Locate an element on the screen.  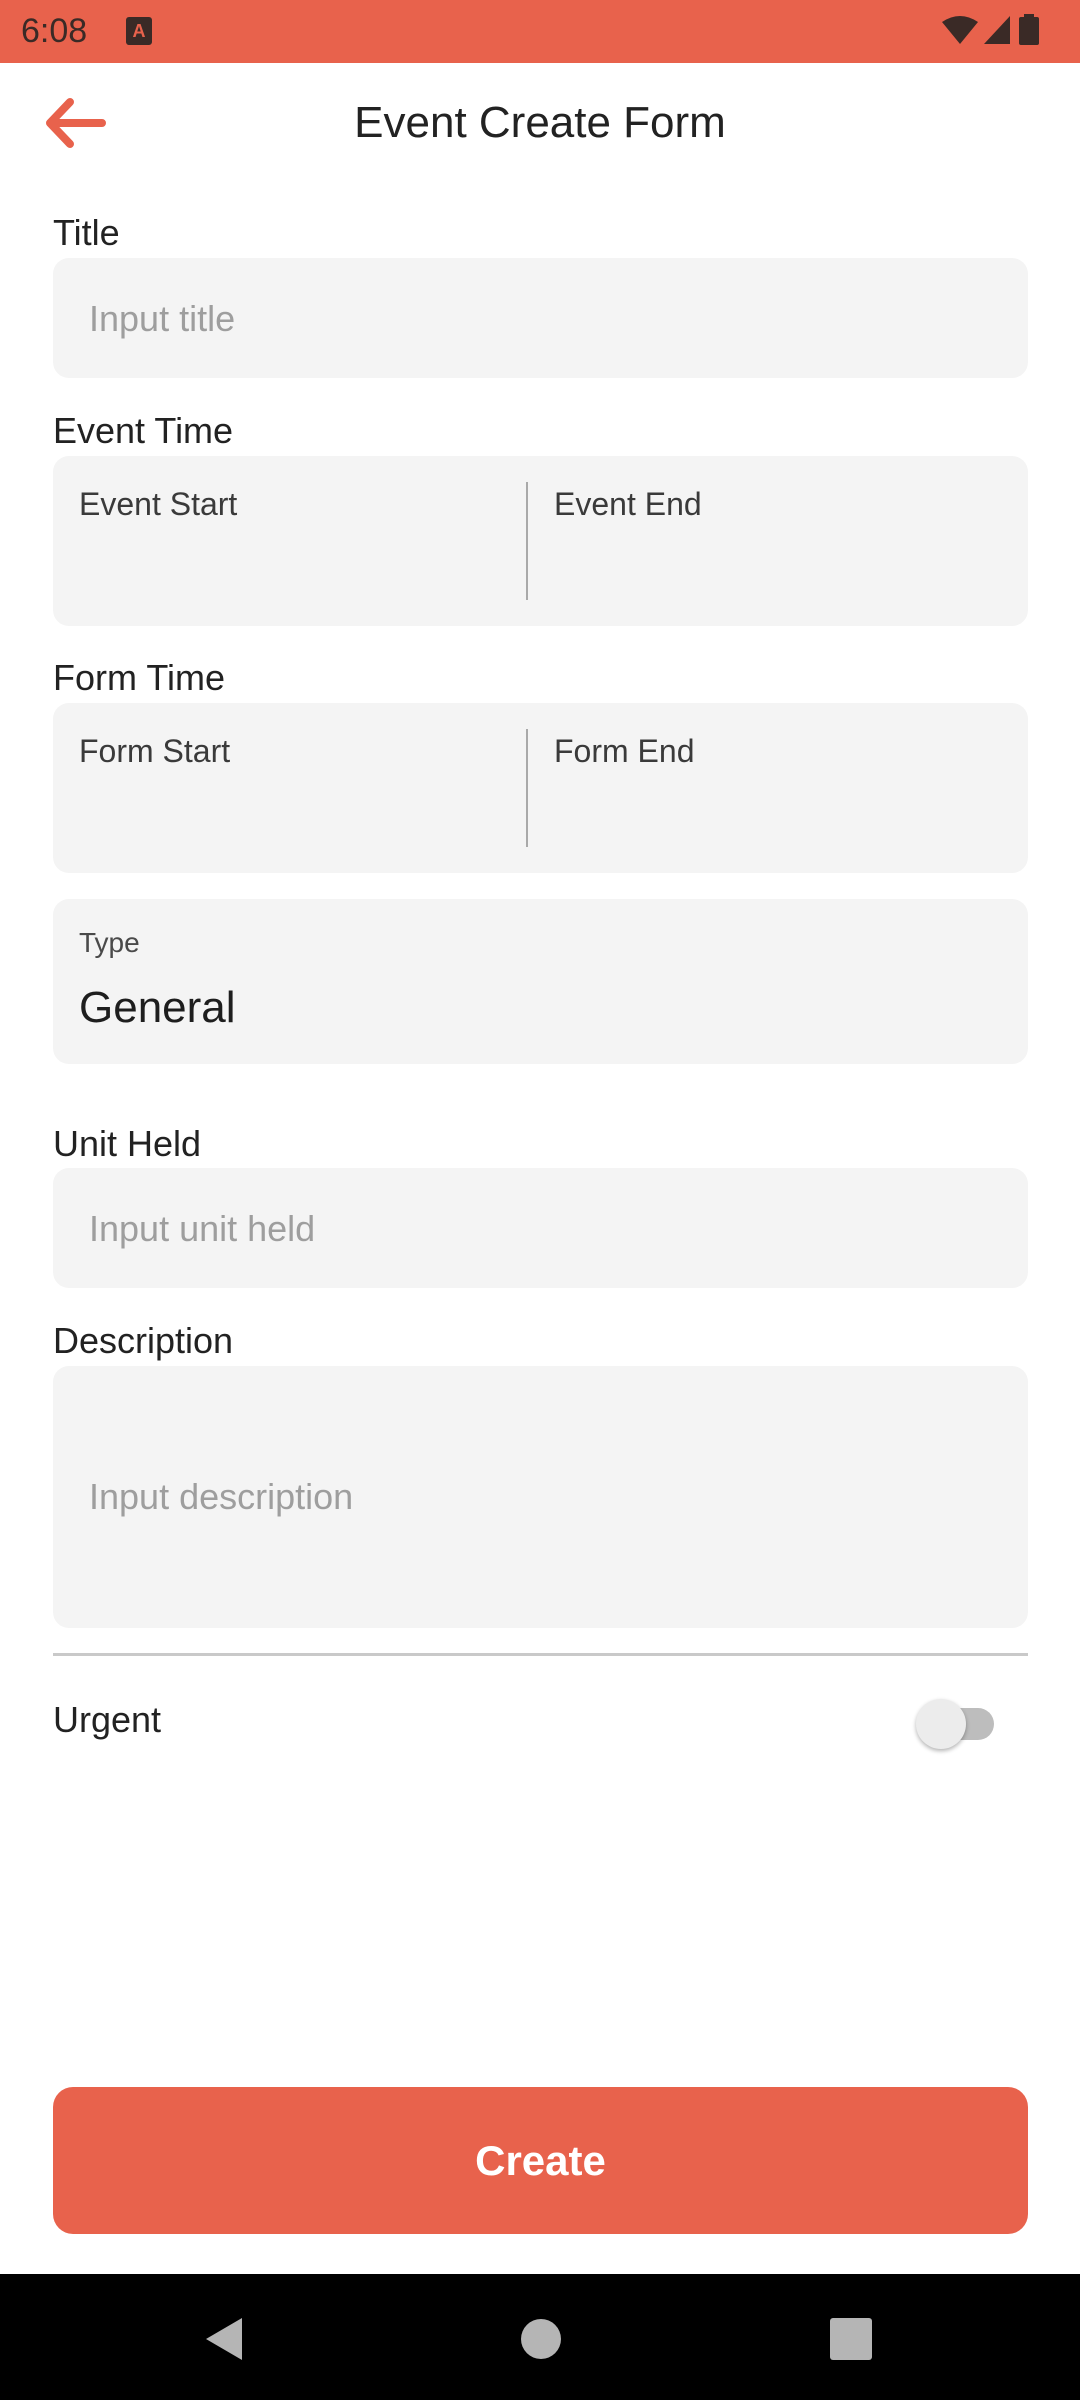
type-value: General is located at coordinates (157, 1007).